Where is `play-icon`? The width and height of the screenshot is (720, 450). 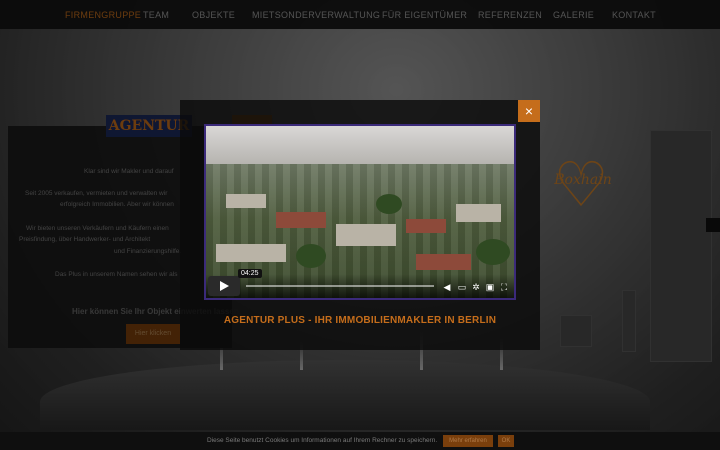 play-icon is located at coordinates (224, 286).